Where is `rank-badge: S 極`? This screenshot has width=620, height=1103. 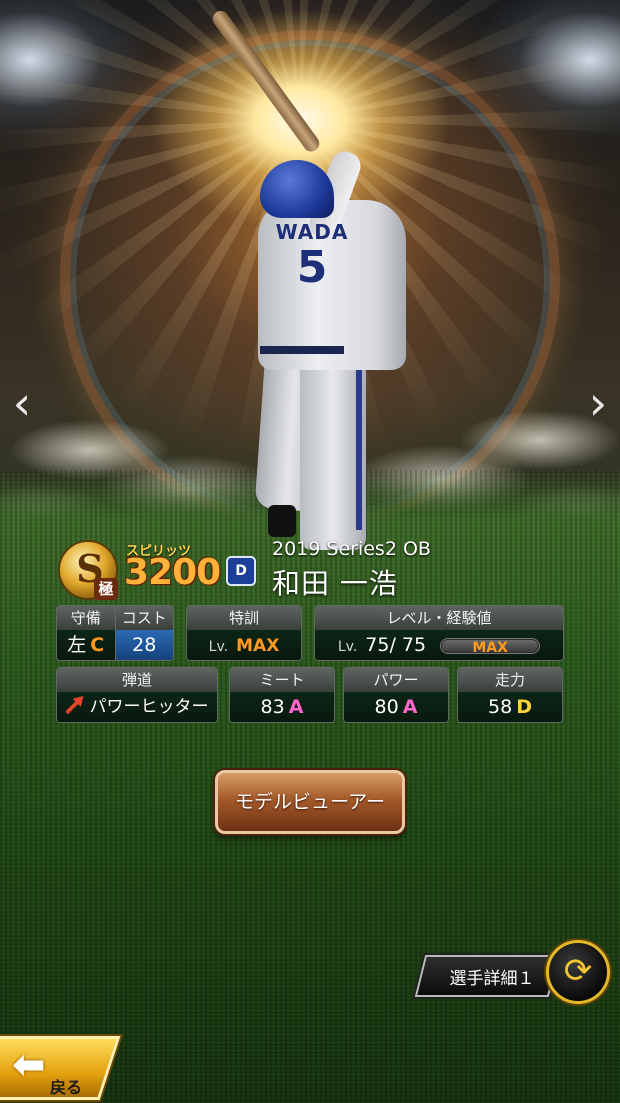
rank-badge: S 極 is located at coordinates (88, 570).